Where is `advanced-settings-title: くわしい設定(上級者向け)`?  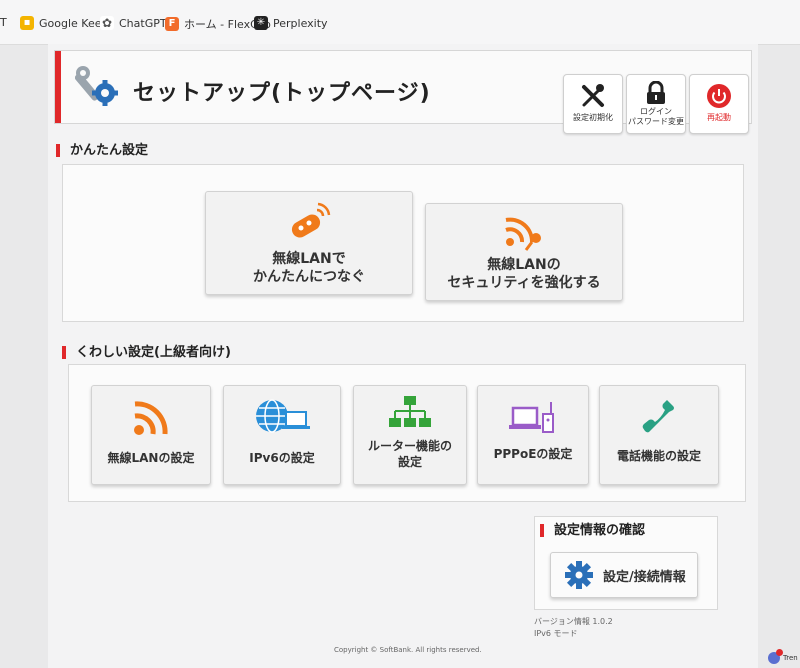 advanced-settings-title: くわしい設定(上級者向け) is located at coordinates (146, 352).